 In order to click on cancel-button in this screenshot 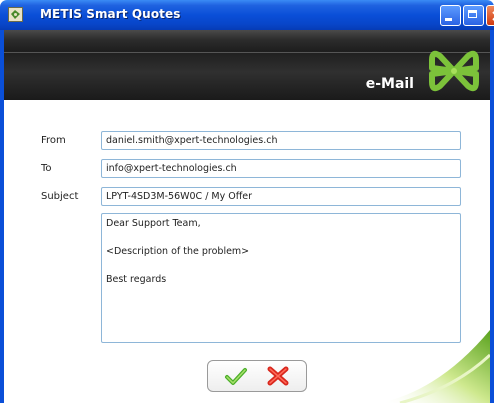, I will do `click(278, 376)`.